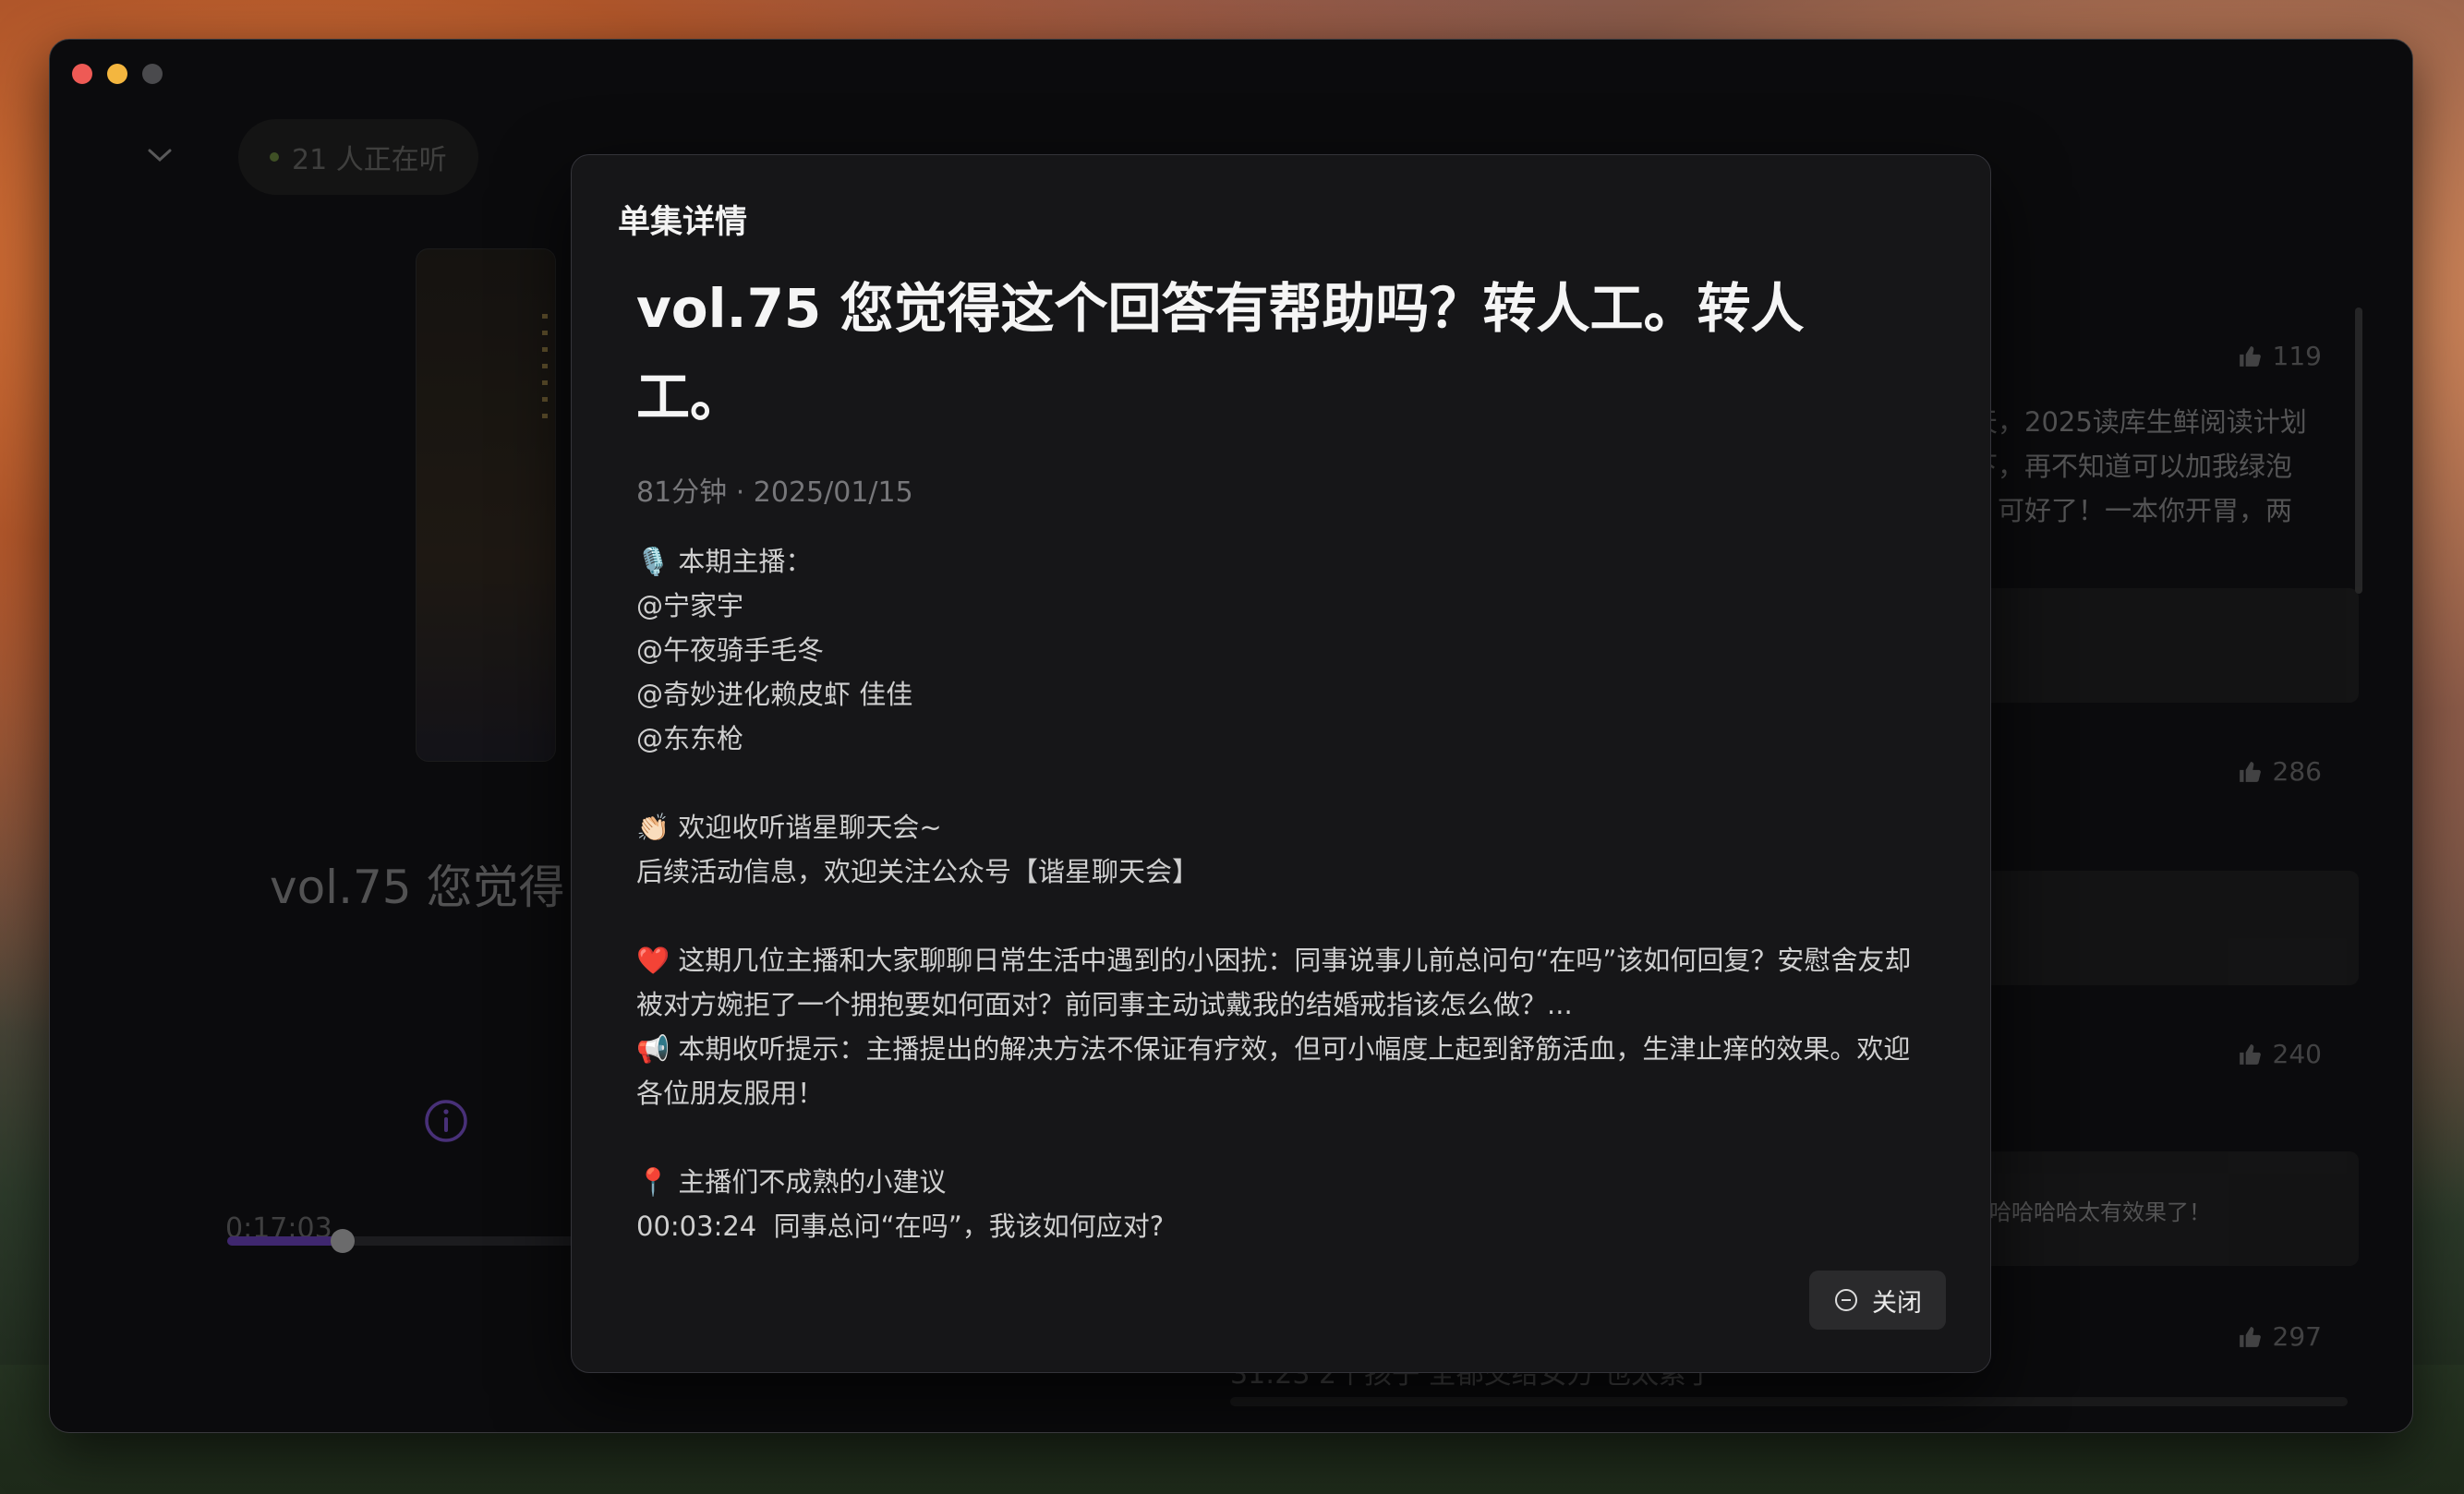 This screenshot has width=2464, height=1494. Describe the element at coordinates (286, 1241) in the screenshot. I see `progress-fill` at that location.